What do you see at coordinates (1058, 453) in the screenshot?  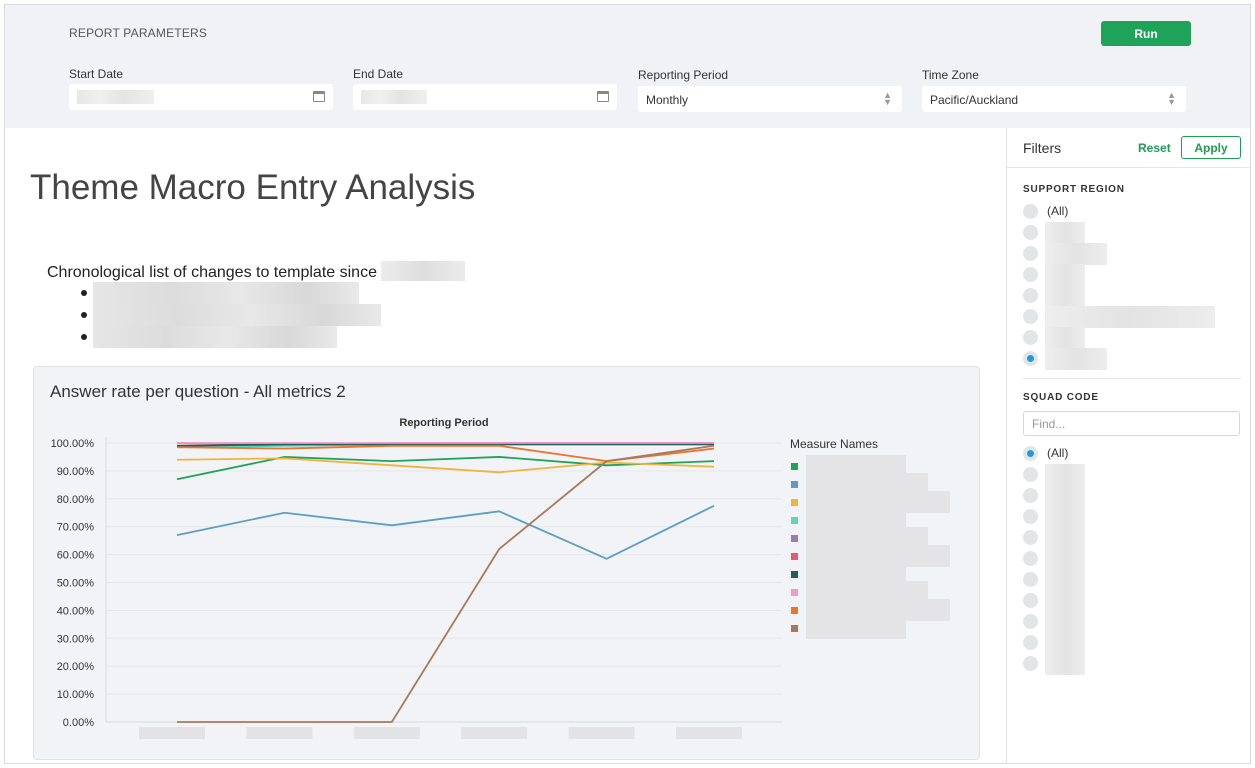 I see `filter-option-label: (All)` at bounding box center [1058, 453].